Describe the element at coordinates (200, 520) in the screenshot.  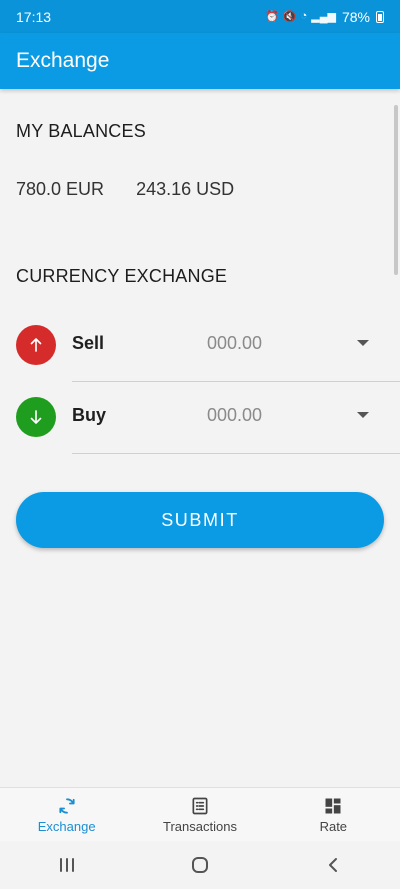
I see `submit-button: SUBMIT` at that location.